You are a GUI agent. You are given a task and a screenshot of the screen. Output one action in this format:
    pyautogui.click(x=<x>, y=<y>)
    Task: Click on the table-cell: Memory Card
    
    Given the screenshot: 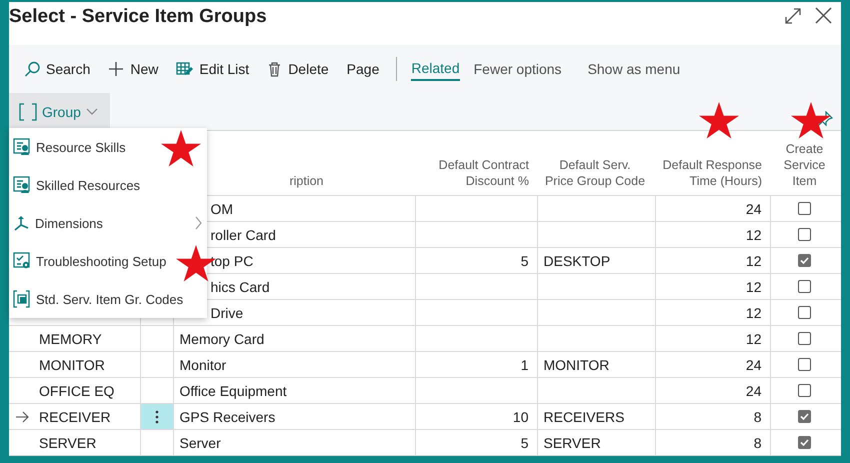 What is the action you would take?
    pyautogui.click(x=222, y=338)
    